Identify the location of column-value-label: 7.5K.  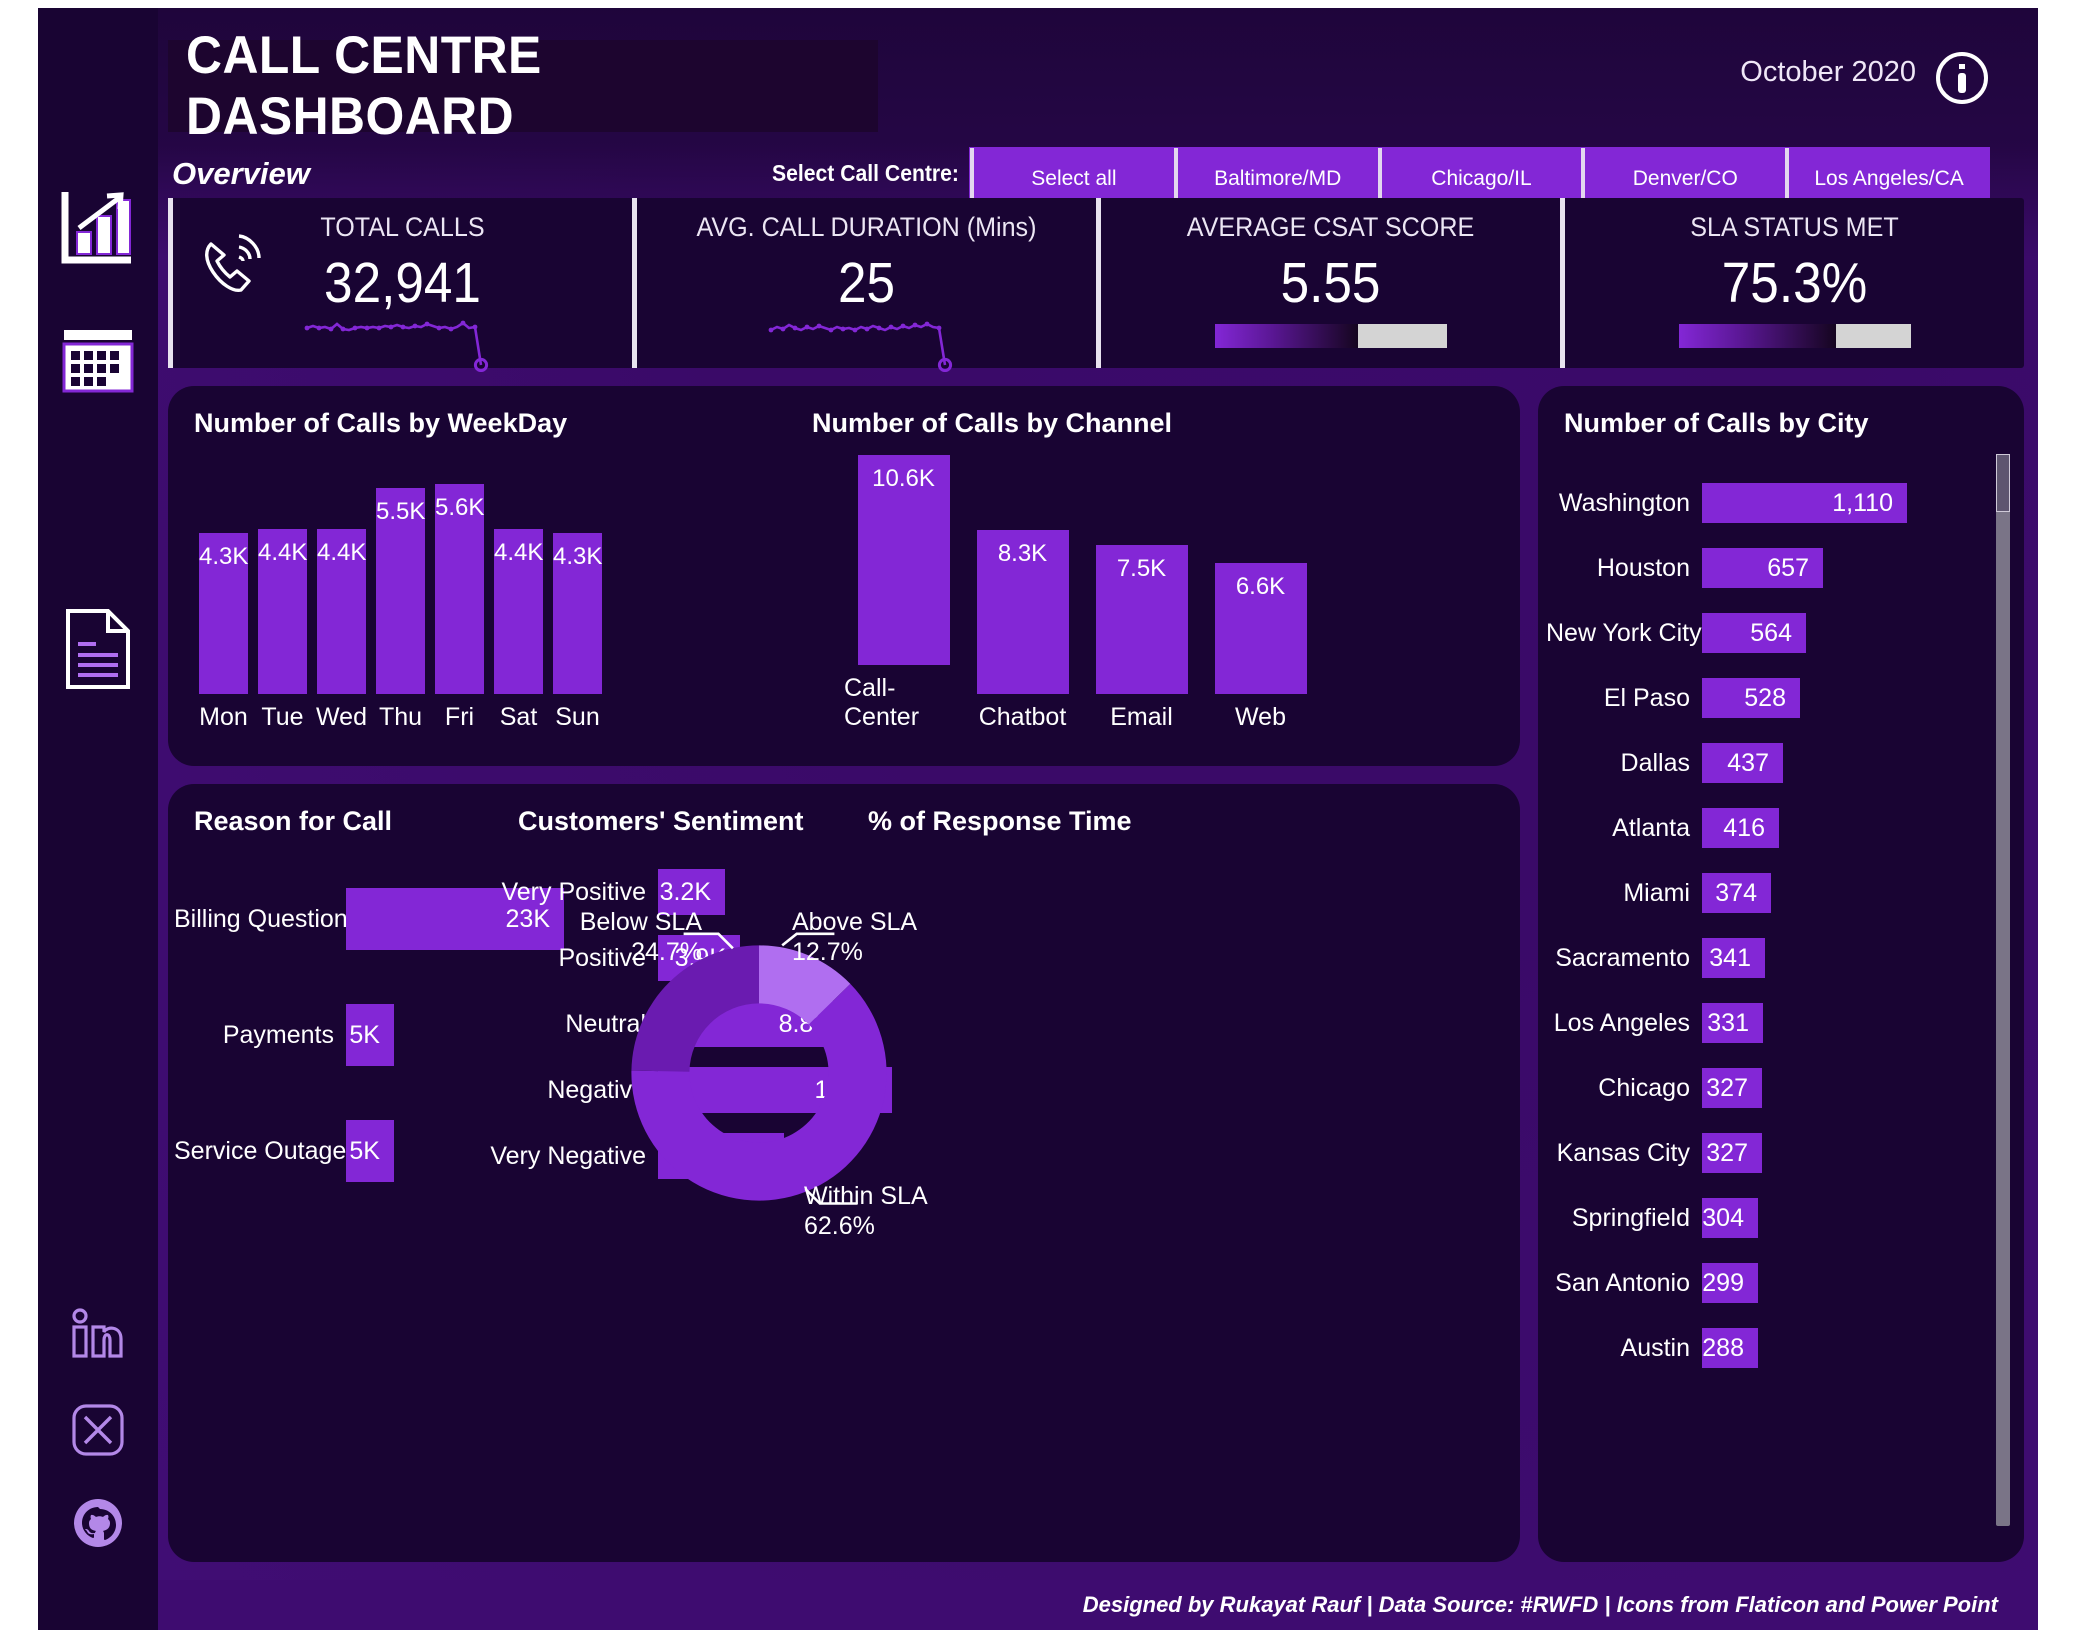
(1141, 568).